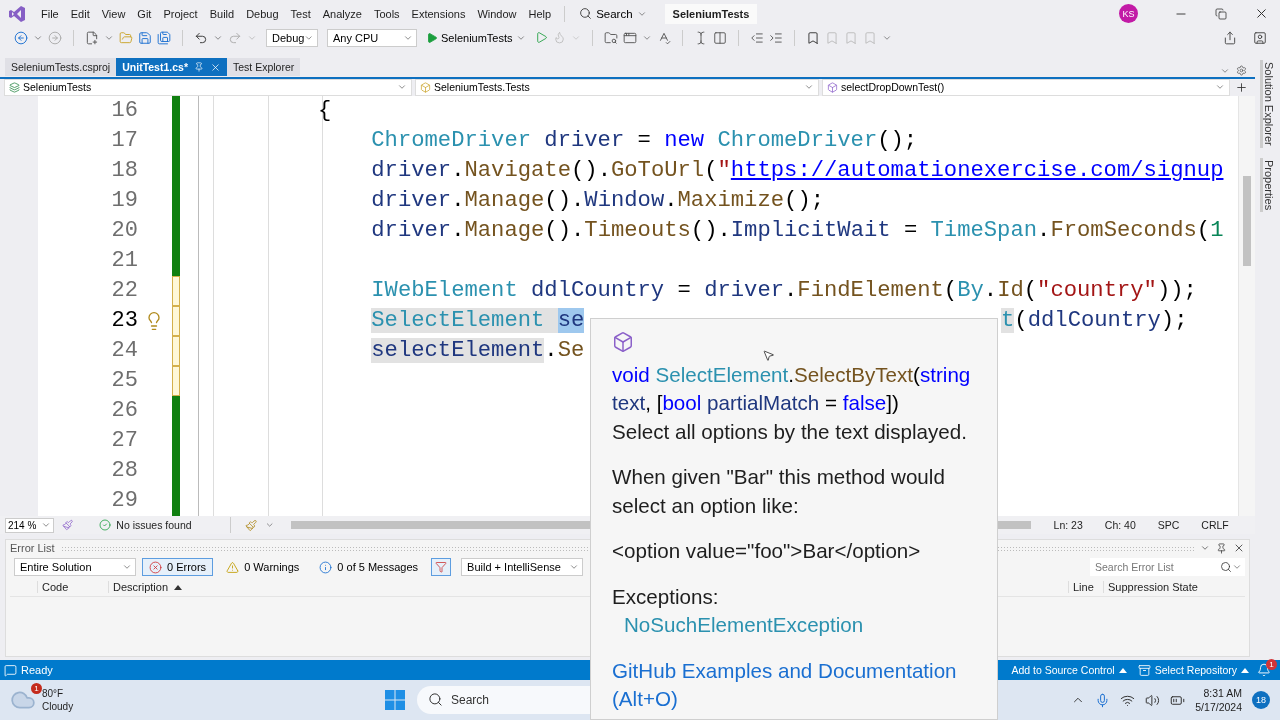 Image resolution: width=1280 pixels, height=720 pixels. What do you see at coordinates (124, 110) in the screenshot?
I see `line-number: 16` at bounding box center [124, 110].